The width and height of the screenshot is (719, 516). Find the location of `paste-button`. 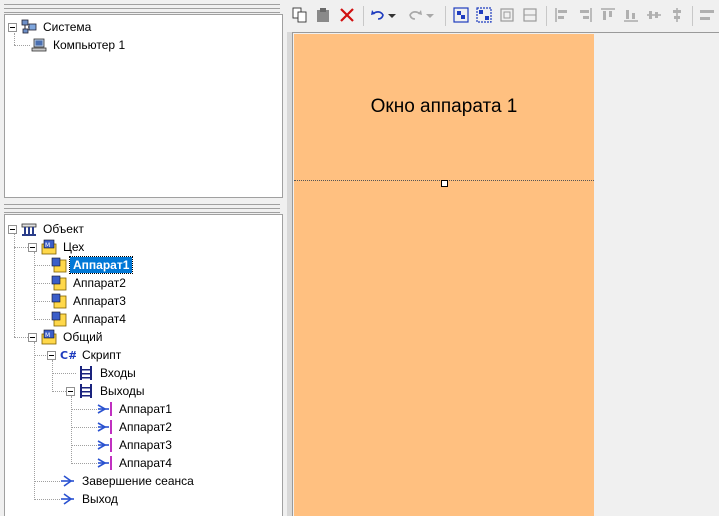

paste-button is located at coordinates (323, 16).